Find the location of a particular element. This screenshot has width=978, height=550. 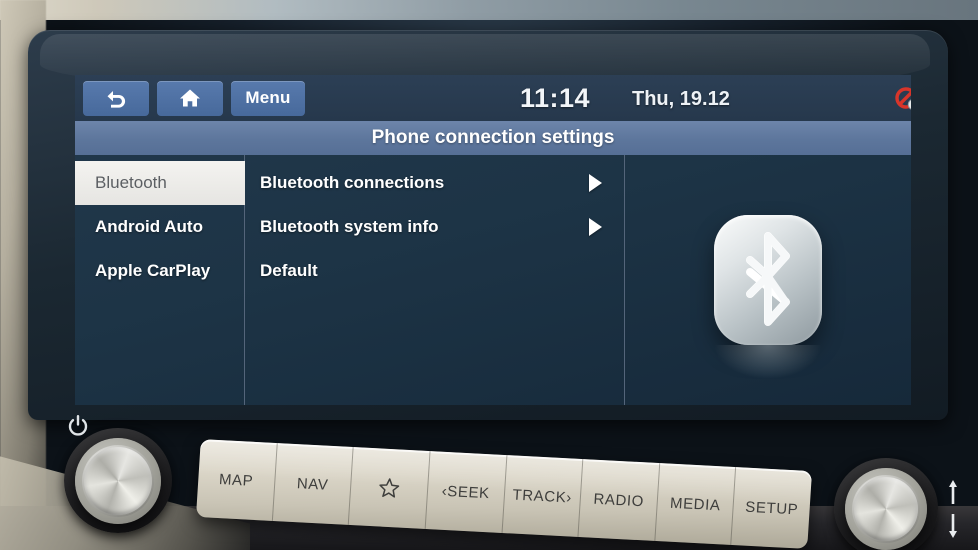

hw-button-label: SETUP is located at coordinates (771, 508).